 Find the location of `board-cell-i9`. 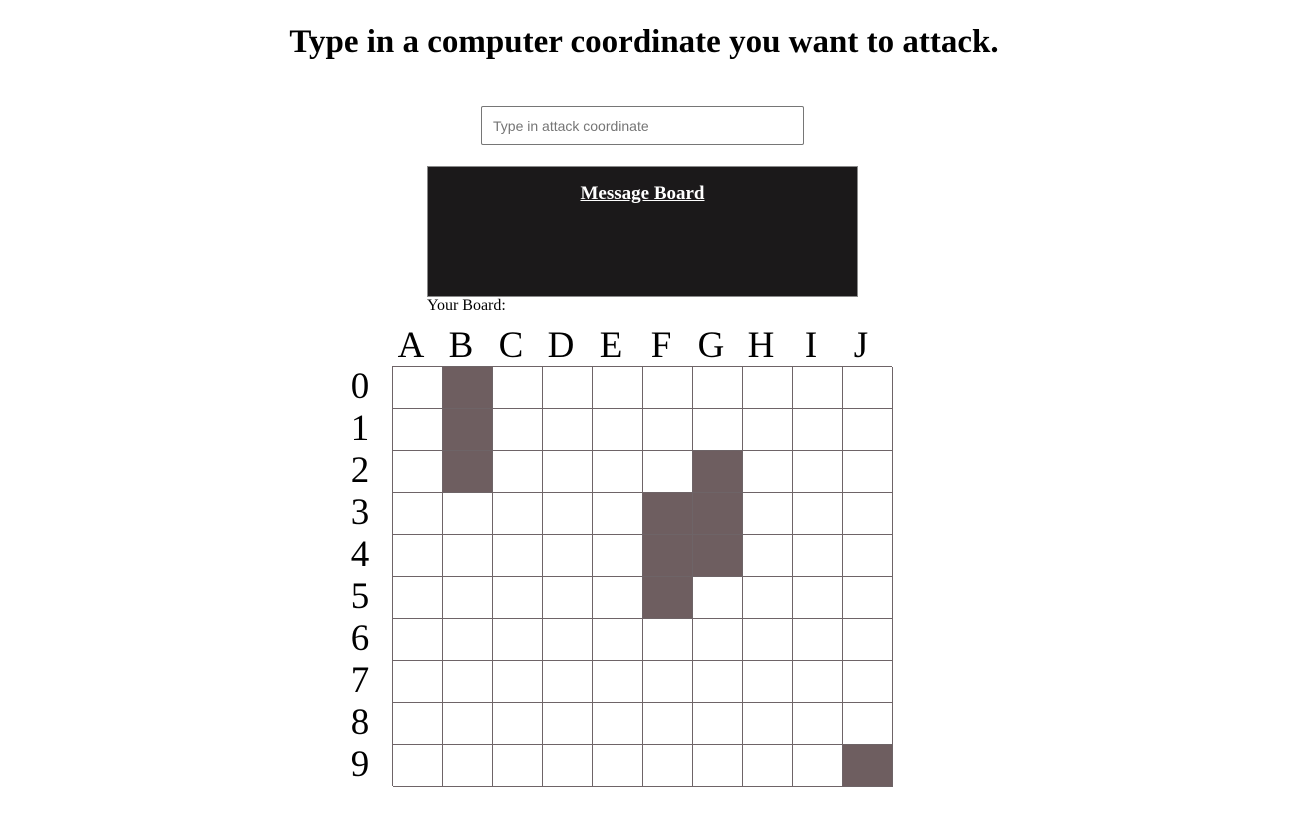

board-cell-i9 is located at coordinates (818, 766).